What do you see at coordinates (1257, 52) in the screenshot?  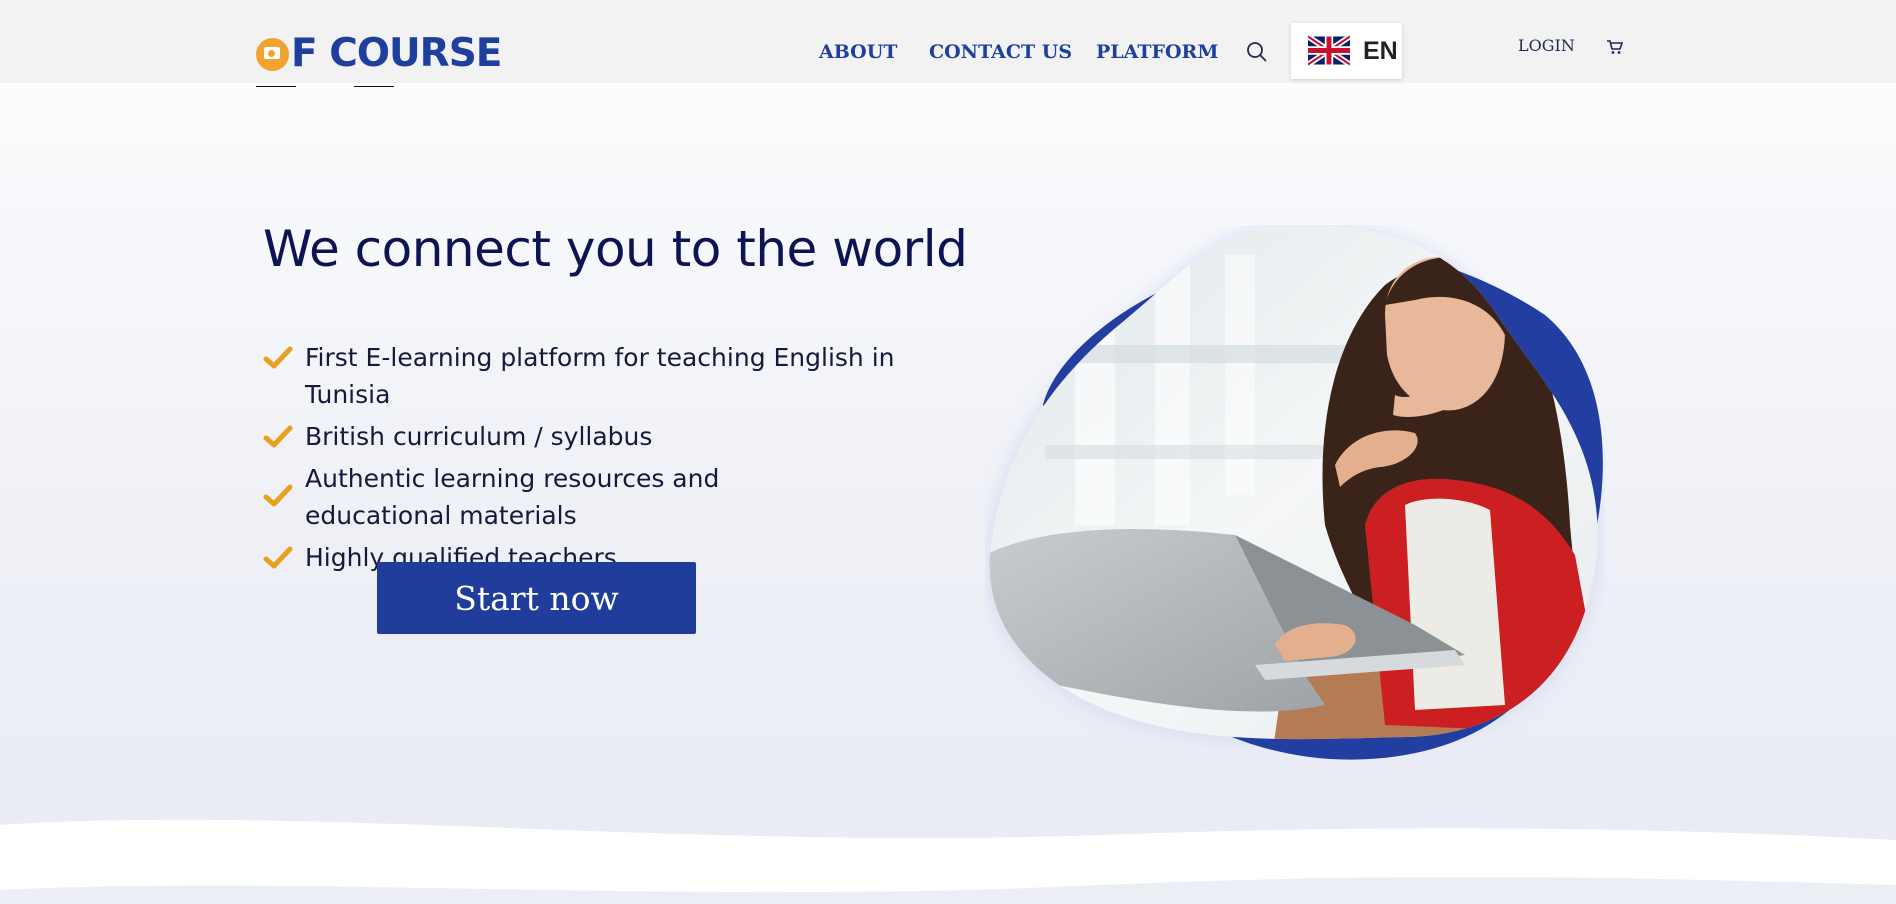 I see `search-icon` at bounding box center [1257, 52].